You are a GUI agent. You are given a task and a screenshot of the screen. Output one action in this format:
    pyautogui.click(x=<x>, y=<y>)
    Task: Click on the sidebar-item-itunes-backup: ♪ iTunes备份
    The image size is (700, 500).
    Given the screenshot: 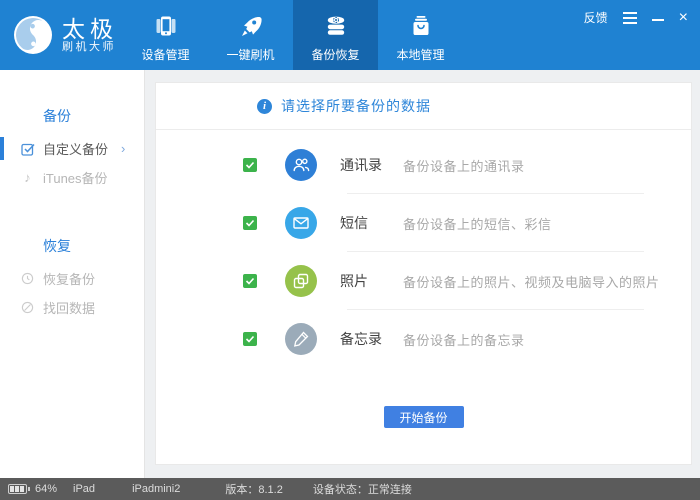 What is the action you would take?
    pyautogui.click(x=72, y=177)
    